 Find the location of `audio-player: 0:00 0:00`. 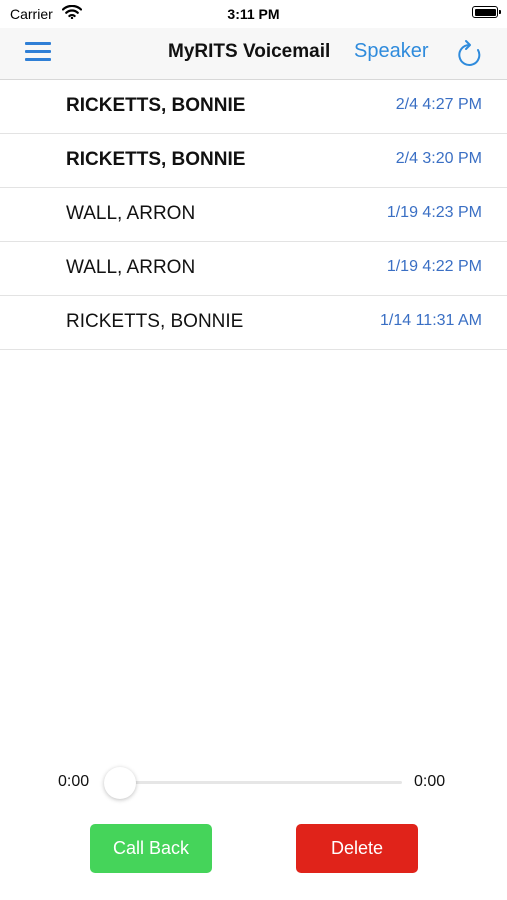

audio-player: 0:00 0:00 is located at coordinates (253, 783).